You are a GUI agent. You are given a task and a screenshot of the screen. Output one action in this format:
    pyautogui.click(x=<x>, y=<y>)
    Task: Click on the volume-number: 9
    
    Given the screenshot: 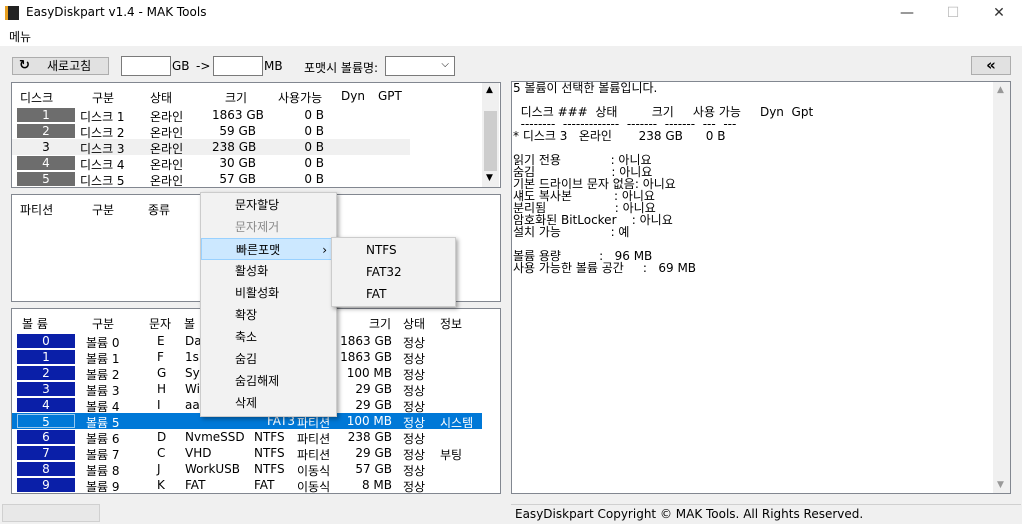 What is the action you would take?
    pyautogui.click(x=46, y=485)
    